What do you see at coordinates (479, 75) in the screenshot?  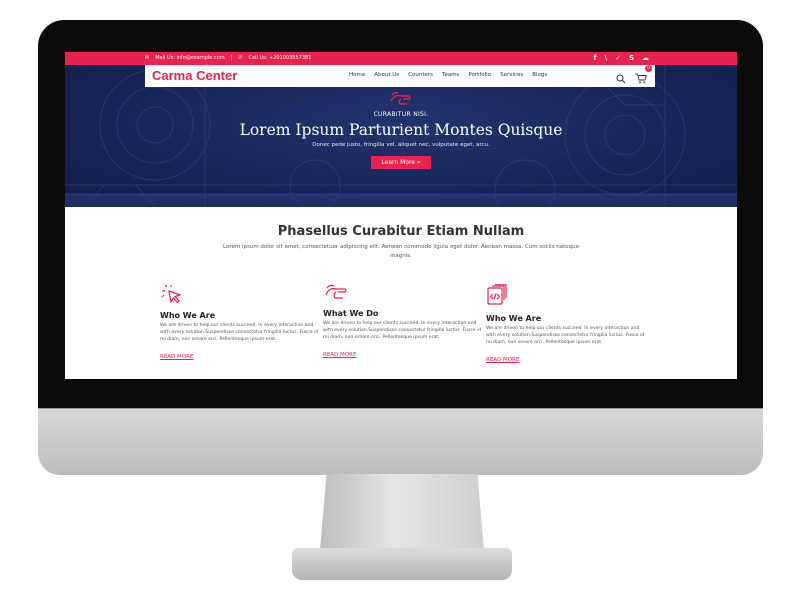 I see `menu-item-portfolio: Portfolio` at bounding box center [479, 75].